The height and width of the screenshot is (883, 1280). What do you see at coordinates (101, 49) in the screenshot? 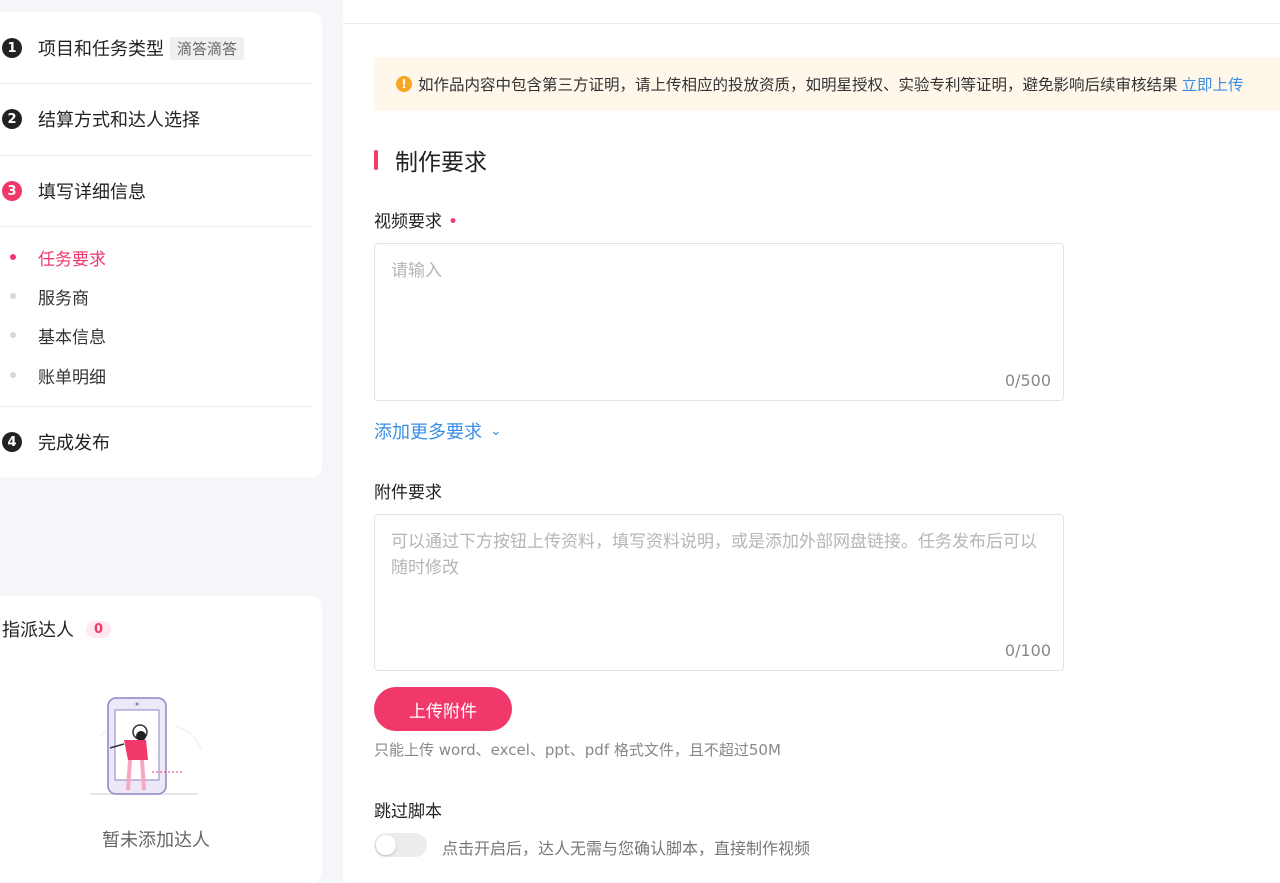
I see `step-label: 项目和任务类型` at bounding box center [101, 49].